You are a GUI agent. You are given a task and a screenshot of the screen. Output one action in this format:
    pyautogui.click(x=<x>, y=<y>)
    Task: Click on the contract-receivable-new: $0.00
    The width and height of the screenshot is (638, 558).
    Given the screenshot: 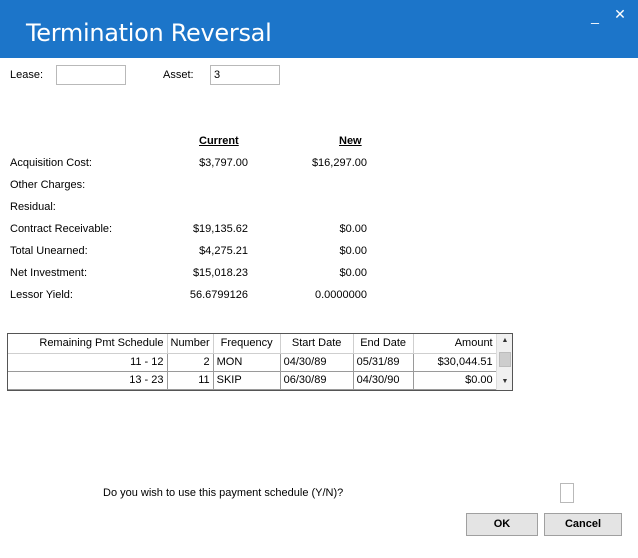 What is the action you would take?
    pyautogui.click(x=353, y=229)
    